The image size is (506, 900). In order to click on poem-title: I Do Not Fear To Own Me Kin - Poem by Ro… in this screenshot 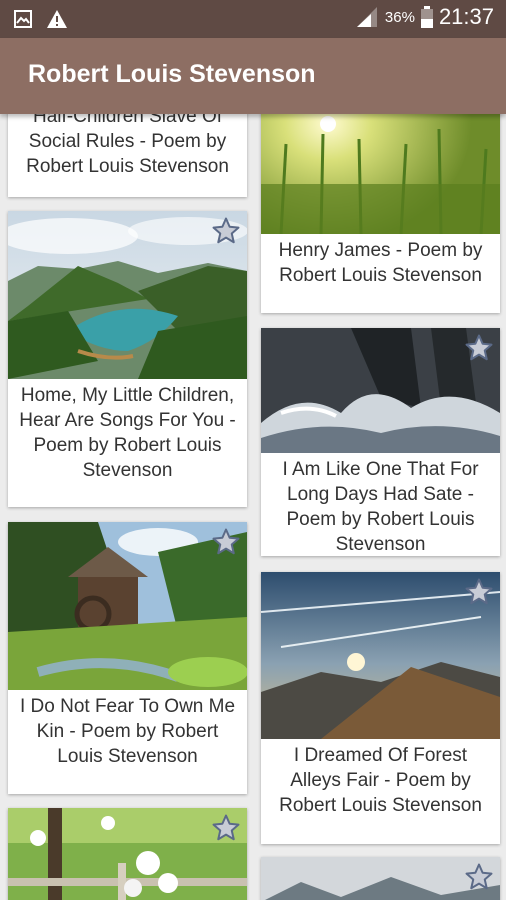, I will do `click(127, 731)`.